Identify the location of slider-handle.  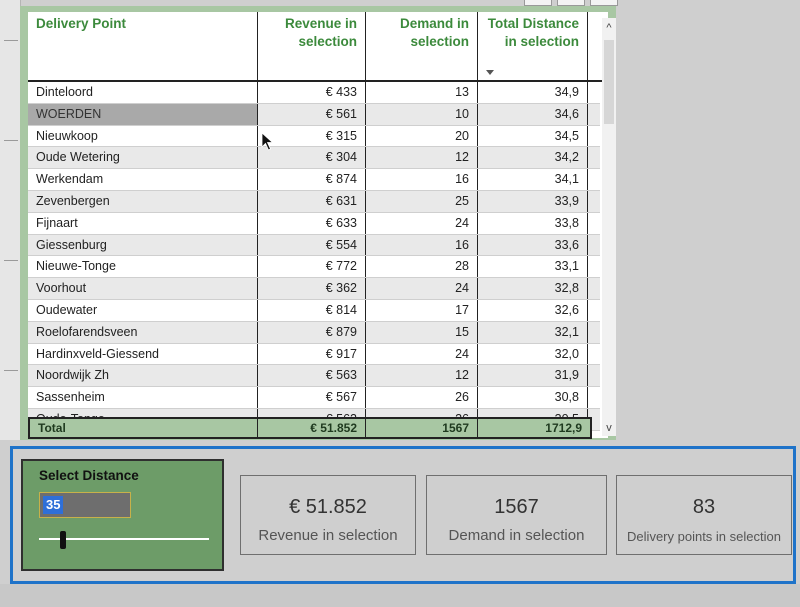
(63, 540).